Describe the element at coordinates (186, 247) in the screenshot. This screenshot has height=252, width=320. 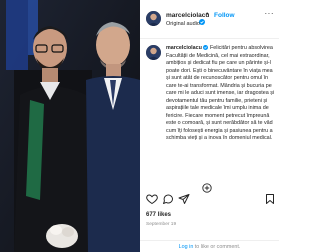
I see `login-link: Log in` at that location.